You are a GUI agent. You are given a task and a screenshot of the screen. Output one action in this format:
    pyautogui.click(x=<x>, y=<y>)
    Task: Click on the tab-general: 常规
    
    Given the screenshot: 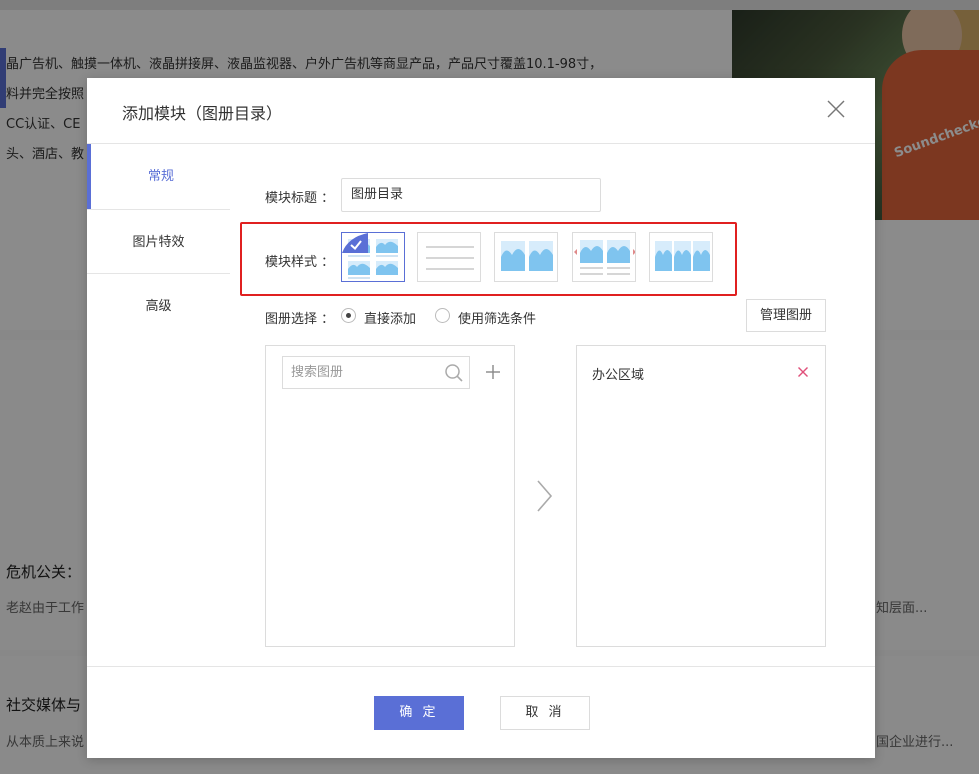 What is the action you would take?
    pyautogui.click(x=159, y=176)
    